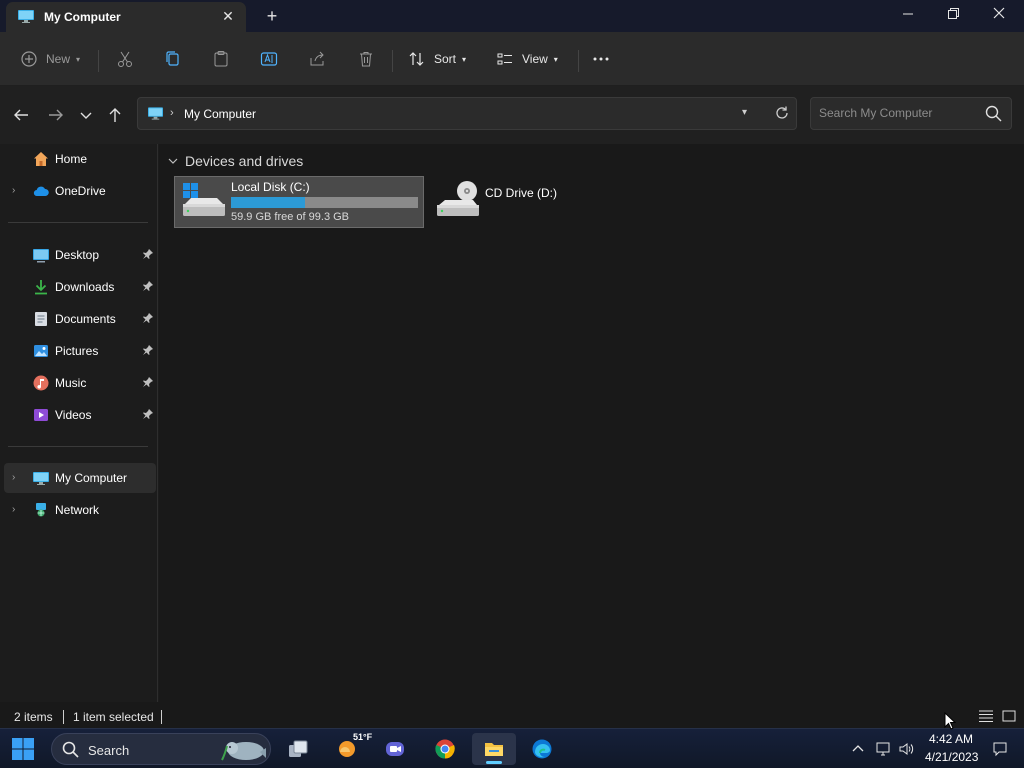 This screenshot has width=1024, height=768. Describe the element at coordinates (98, 61) in the screenshot. I see `toolbar-divider` at that location.